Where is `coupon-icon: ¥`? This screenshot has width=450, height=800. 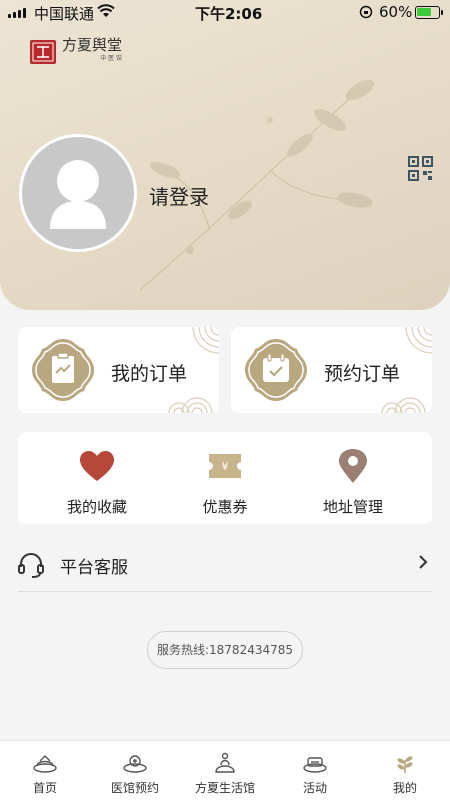 coupon-icon: ¥ is located at coordinates (225, 466).